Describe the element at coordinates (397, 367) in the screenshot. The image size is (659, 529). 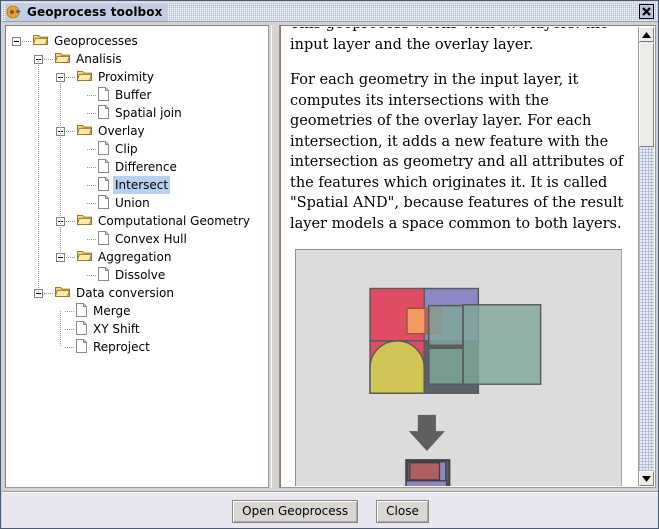
I see `yellow-quadrant` at that location.